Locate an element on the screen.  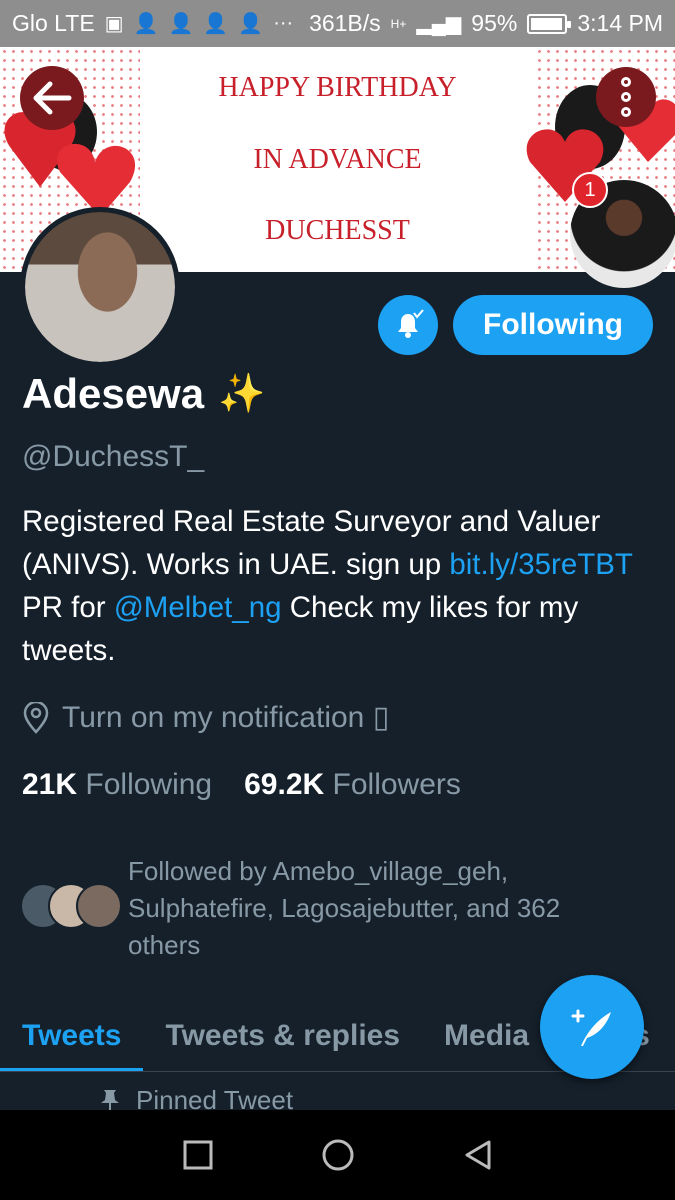
profile-location: Turn on my notification ▯ is located at coordinates (205, 717).